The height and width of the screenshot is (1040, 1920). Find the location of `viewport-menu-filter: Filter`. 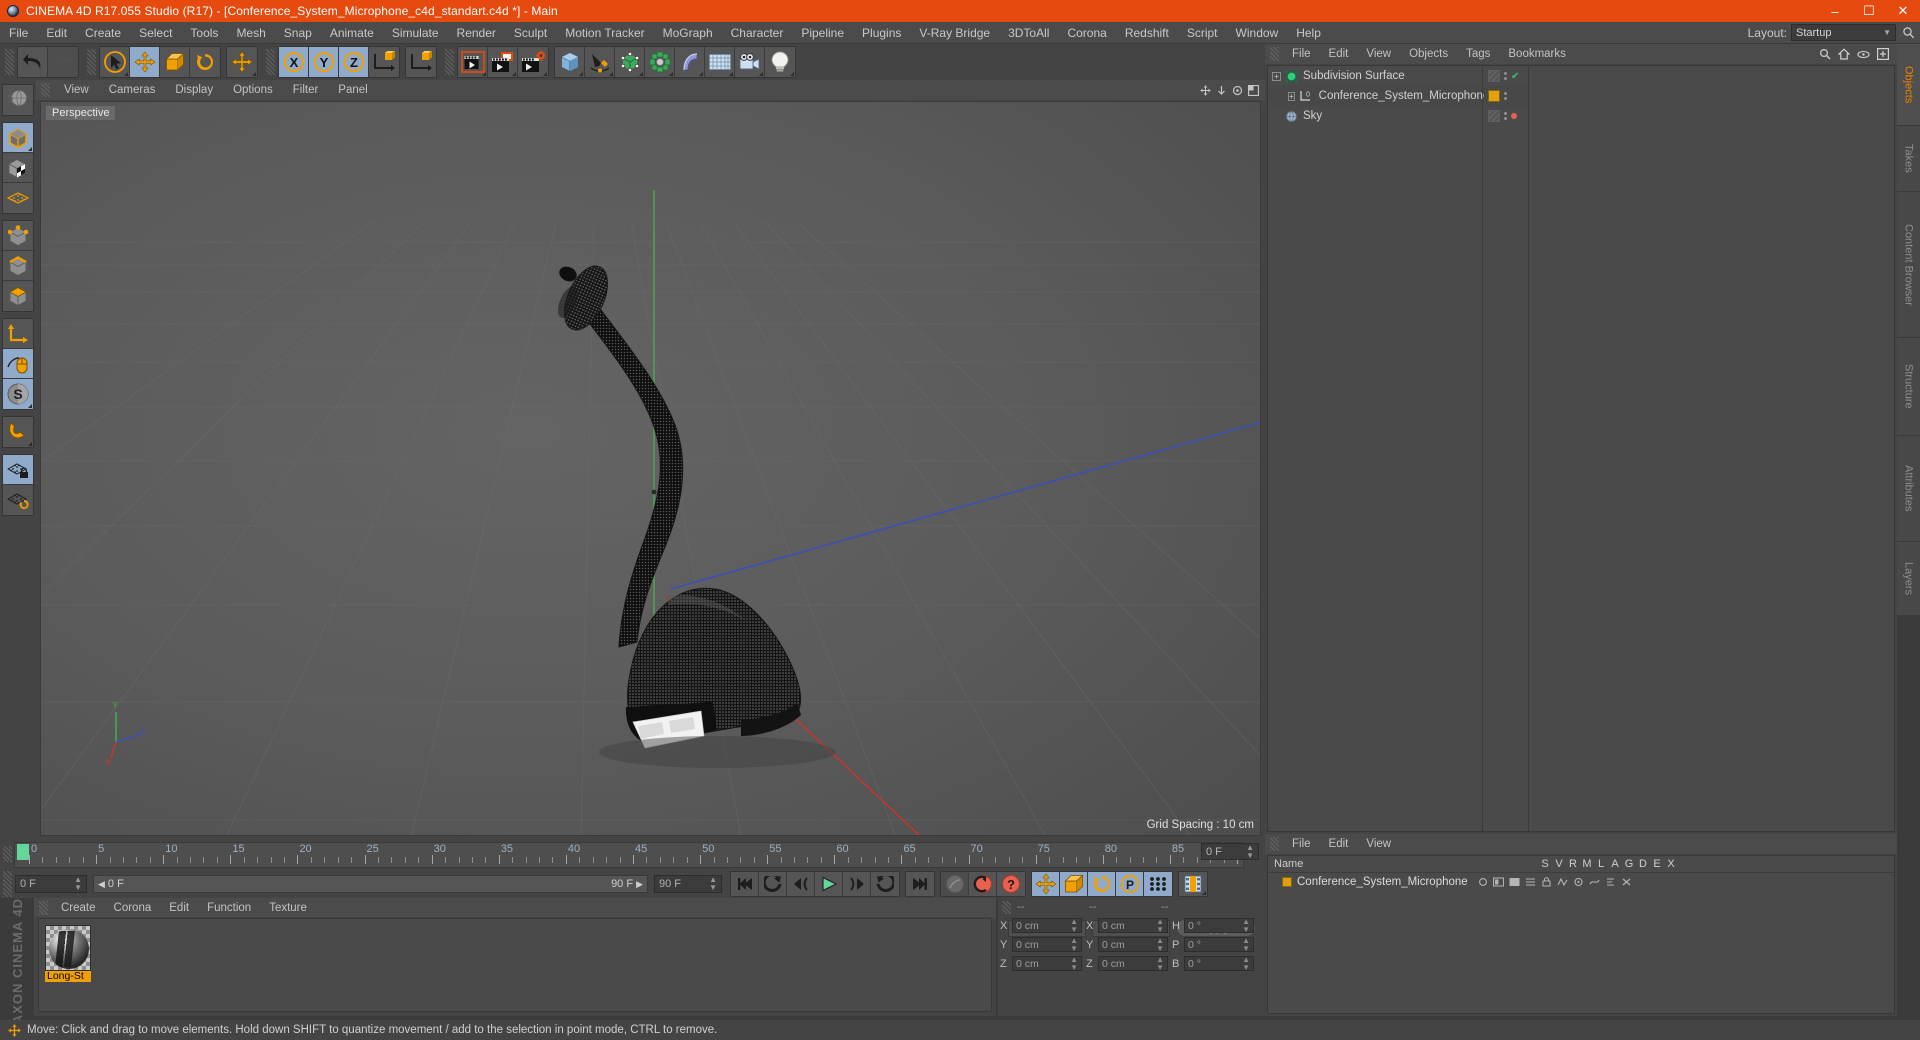

viewport-menu-filter: Filter is located at coordinates (306, 90).